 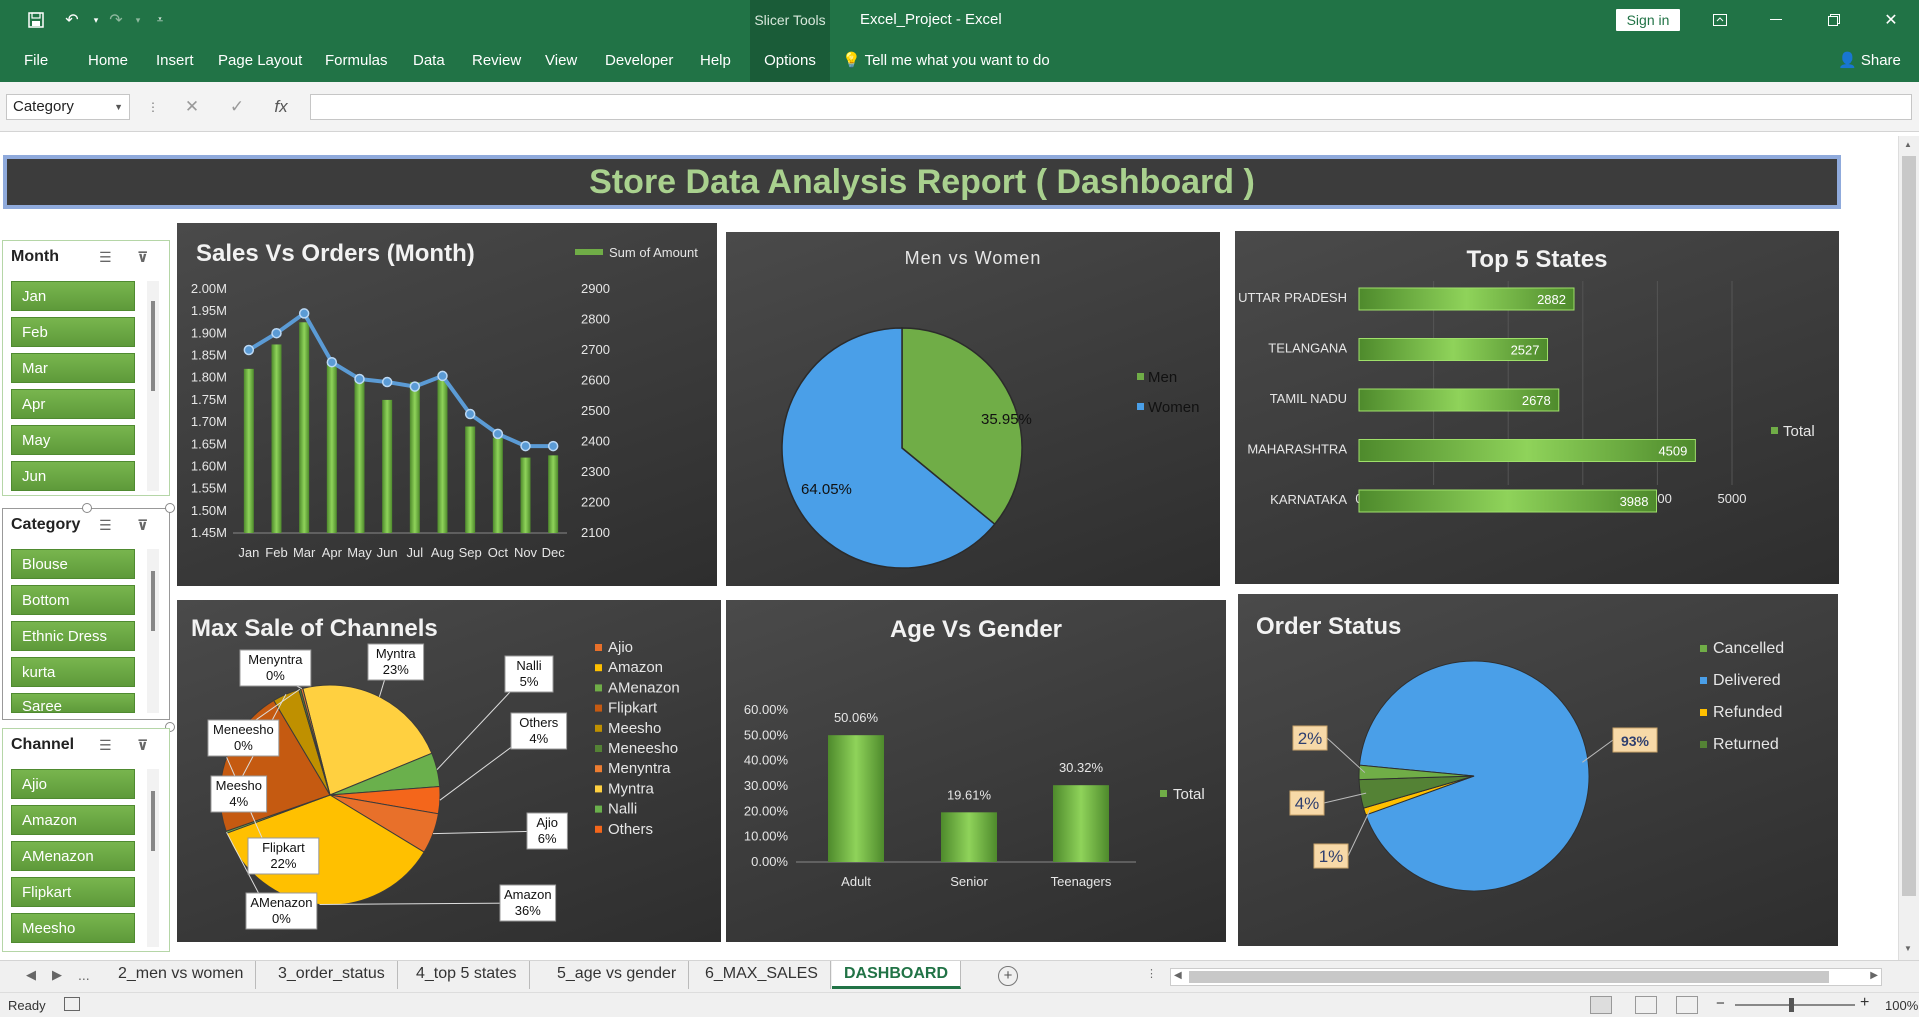 I want to click on slicer-item-ethnic-dress: Ethnic Dress, so click(x=73, y=636).